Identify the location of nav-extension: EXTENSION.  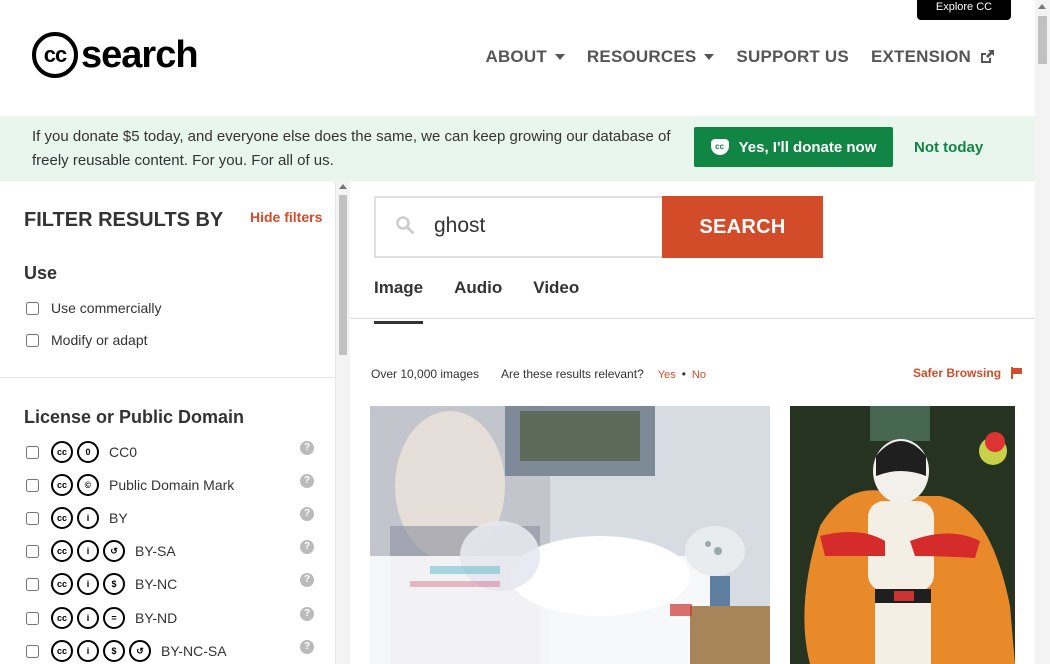
(933, 57).